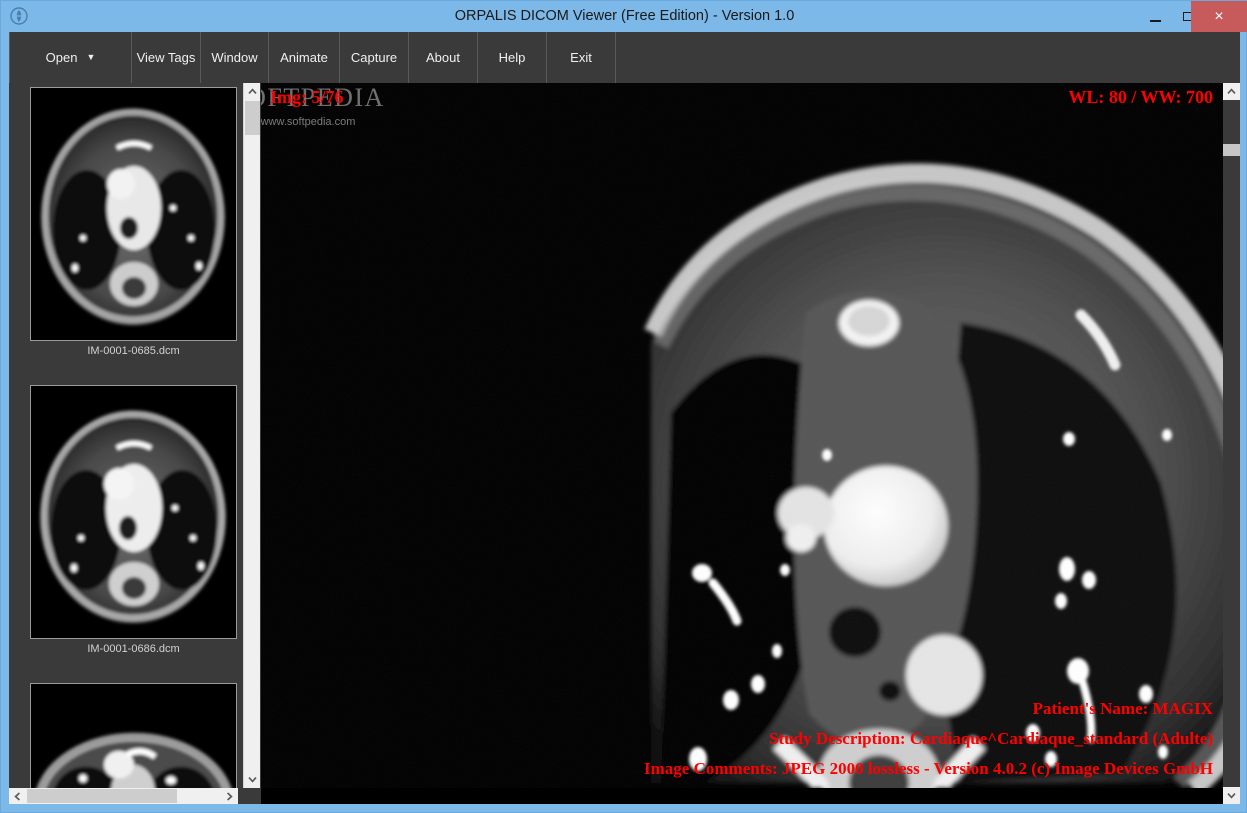 The height and width of the screenshot is (813, 1247). I want to click on window-button: Window, so click(235, 57).